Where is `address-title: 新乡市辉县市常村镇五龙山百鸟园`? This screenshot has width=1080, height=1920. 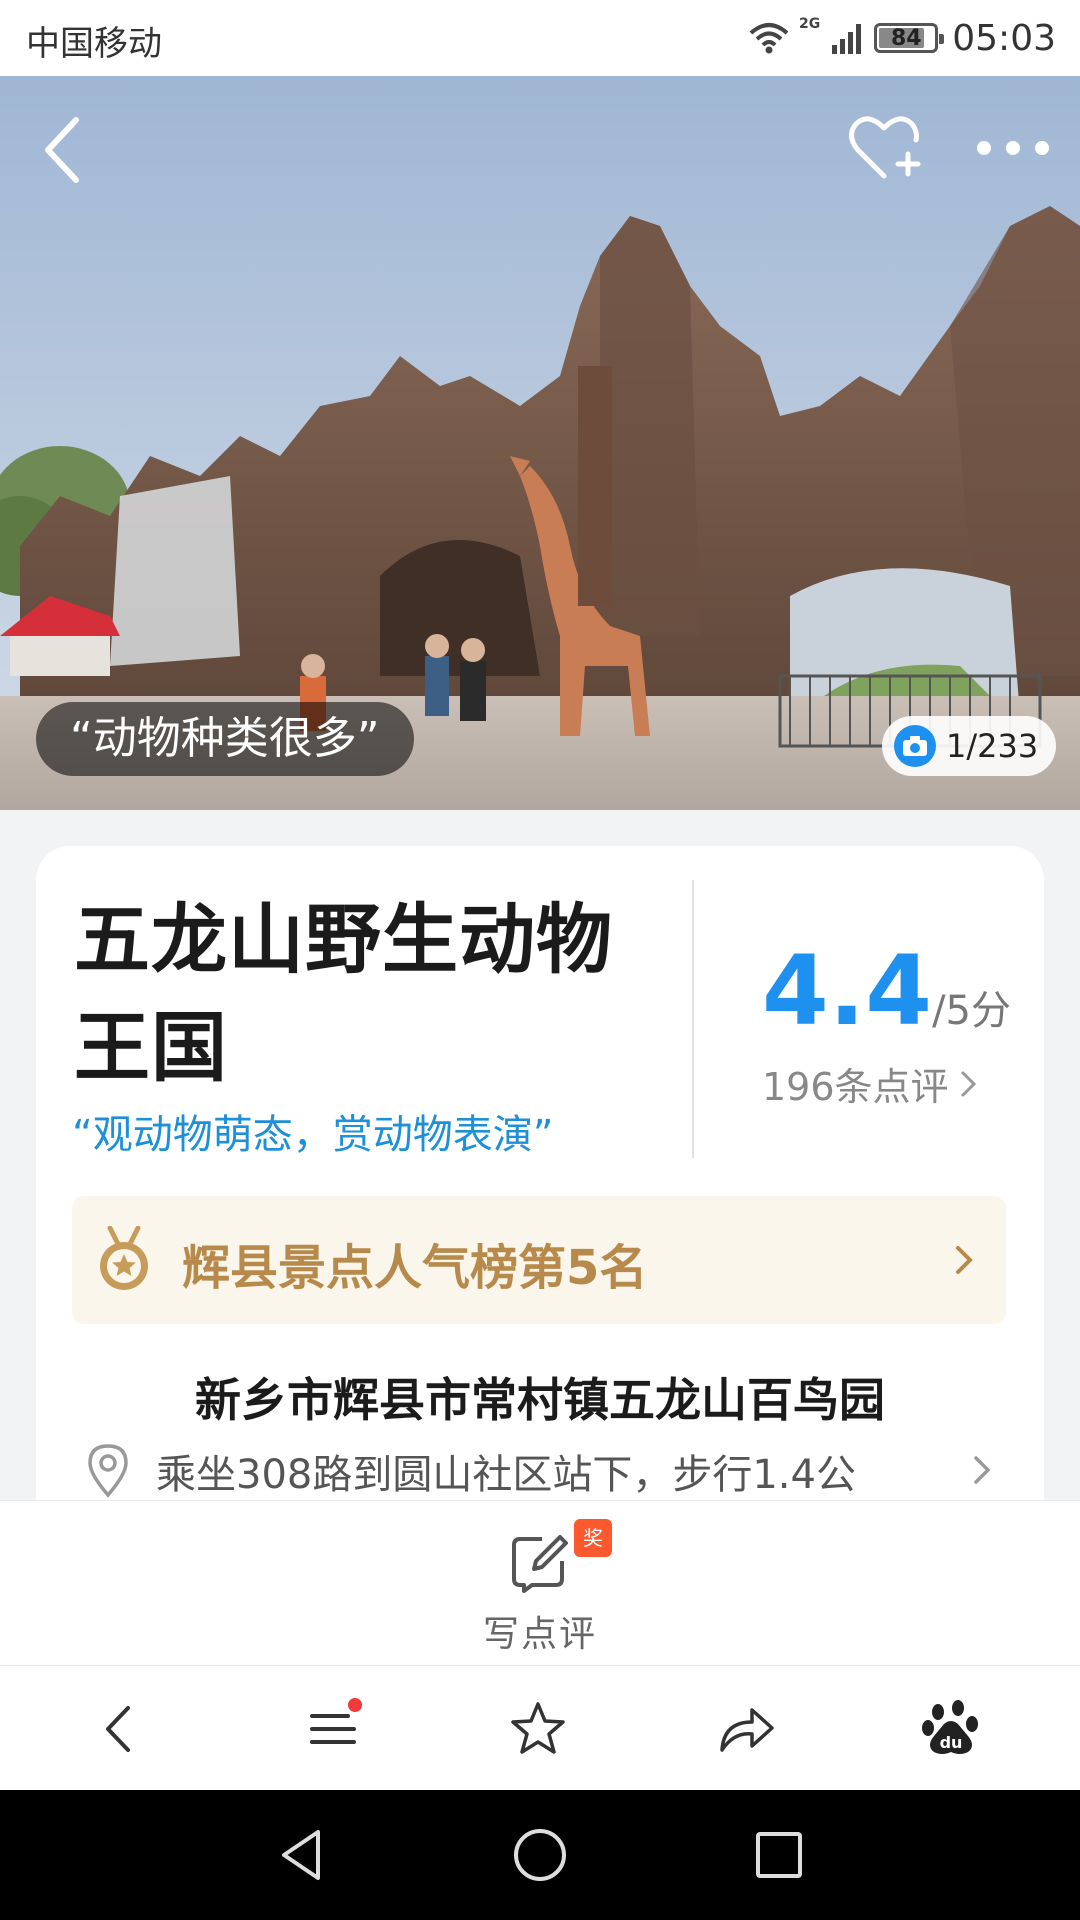
address-title: 新乡市辉县市常村镇五龙山百鸟园 is located at coordinates (540, 1397).